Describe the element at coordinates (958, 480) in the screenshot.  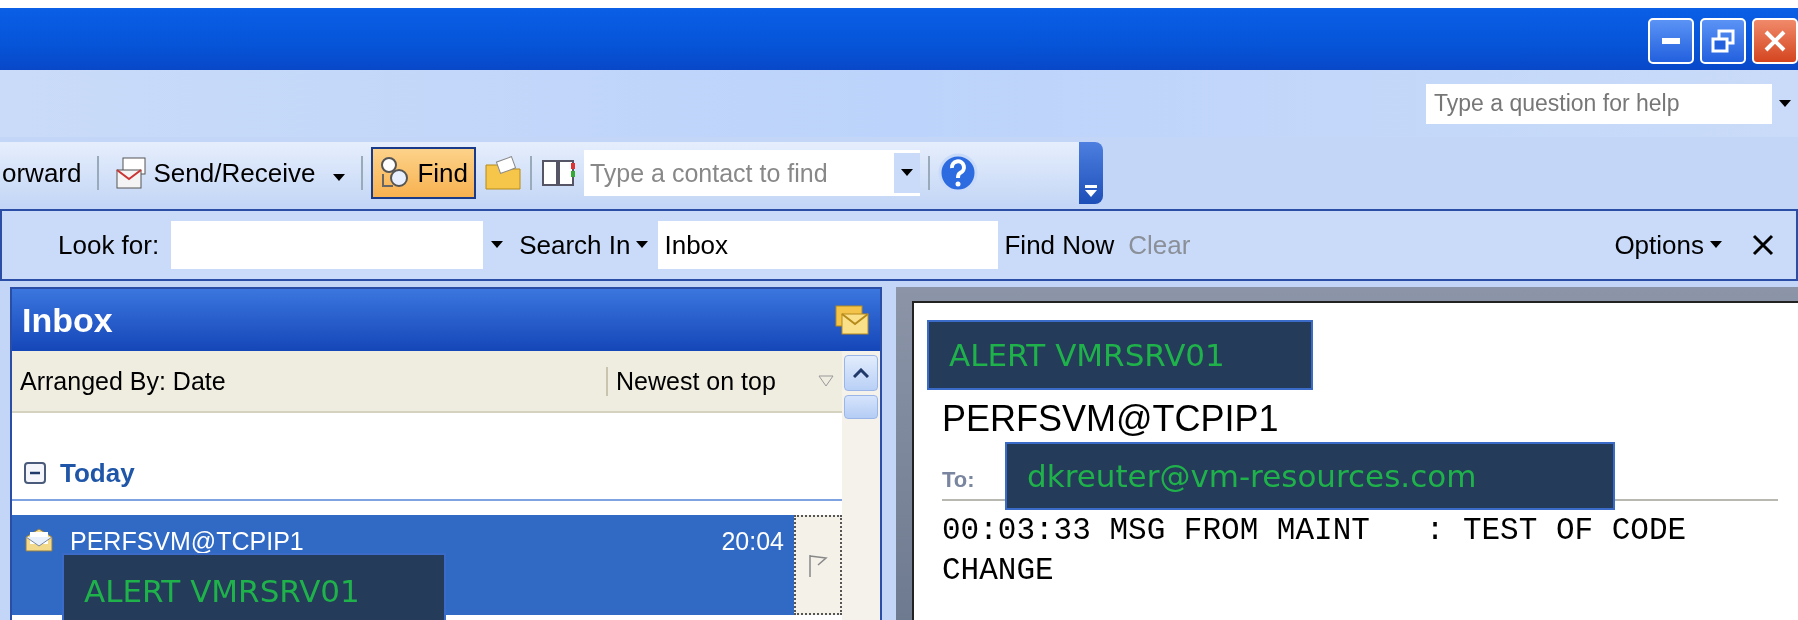
I see `to-label: To:` at that location.